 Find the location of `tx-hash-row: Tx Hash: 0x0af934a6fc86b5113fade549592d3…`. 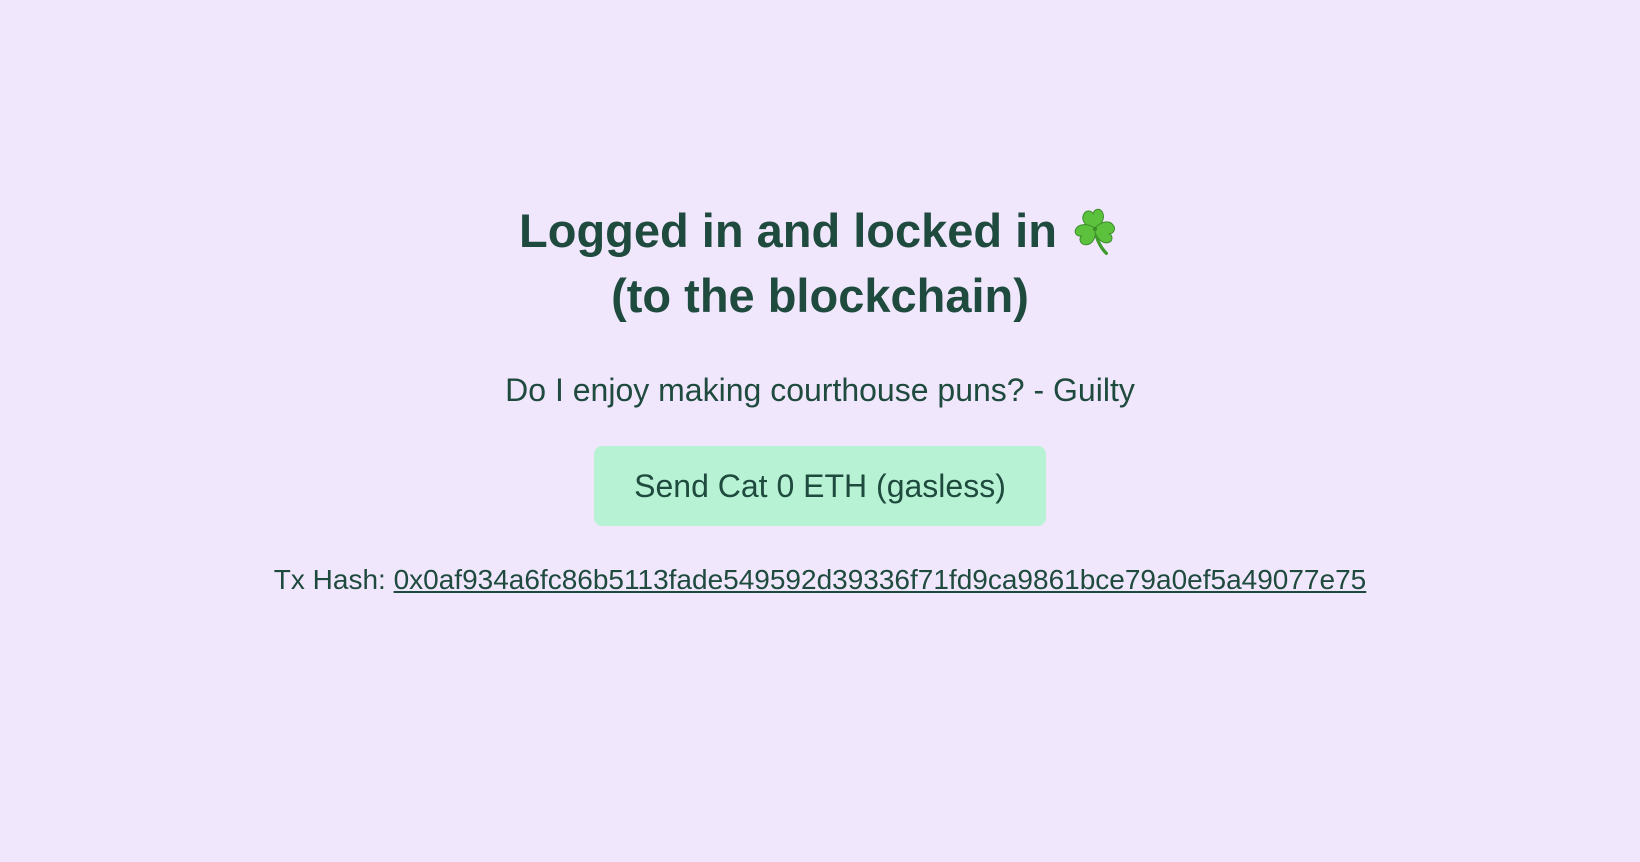

tx-hash-row: Tx Hash: 0x0af934a6fc86b5113fade549592d3… is located at coordinates (820, 580).